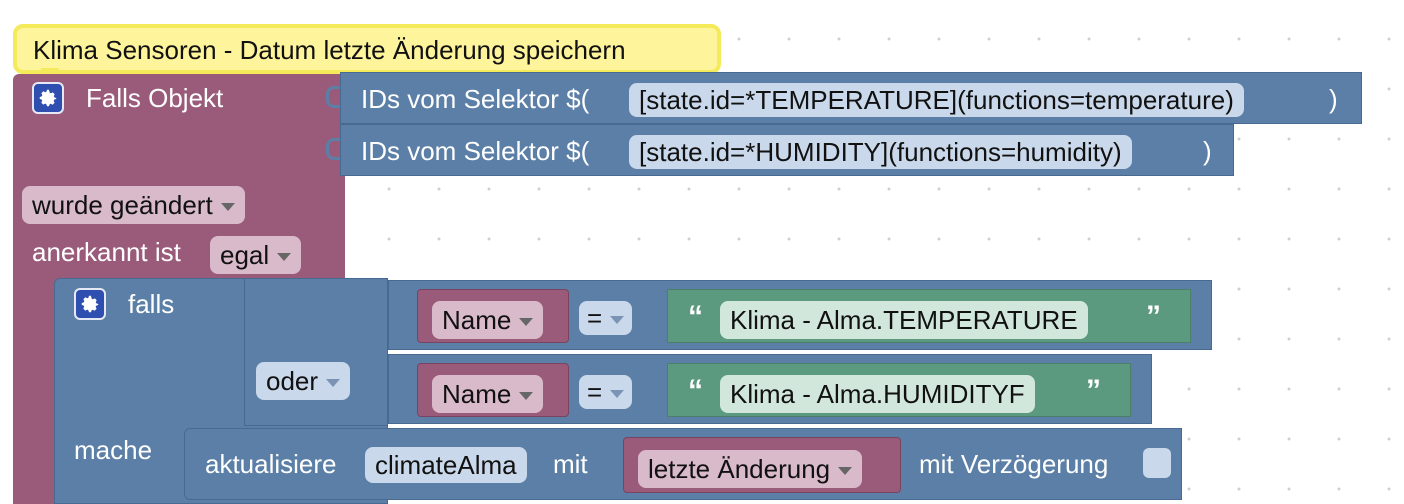 Image resolution: width=1404 pixels, height=504 pixels. I want to click on value-text: letzte Änderung, so click(739, 469).